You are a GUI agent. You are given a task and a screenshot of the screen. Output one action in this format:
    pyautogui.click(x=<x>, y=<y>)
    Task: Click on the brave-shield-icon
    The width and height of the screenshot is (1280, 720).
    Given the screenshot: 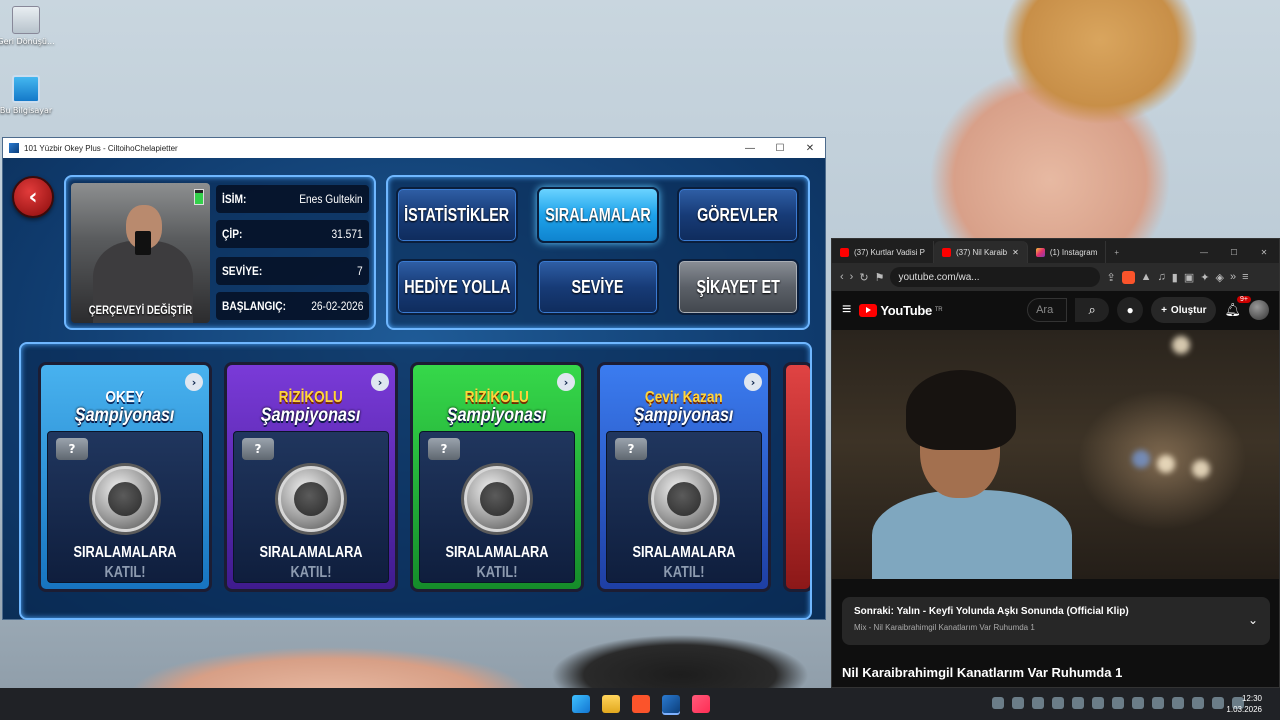 What is the action you would take?
    pyautogui.click(x=1128, y=277)
    